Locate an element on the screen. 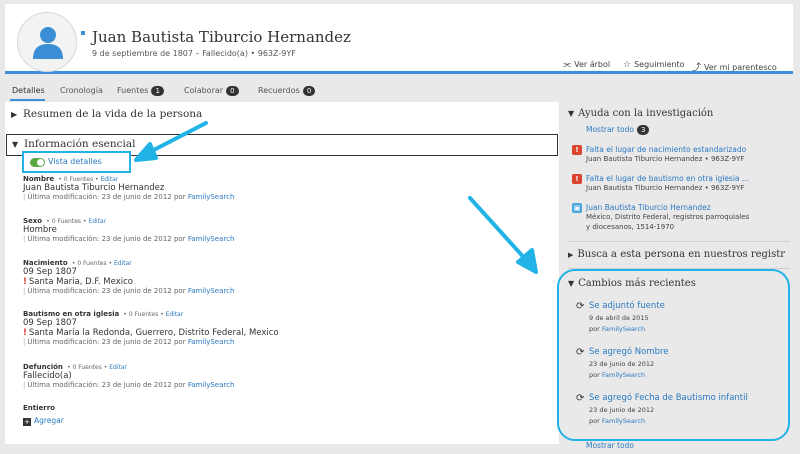  tab-label: Recuerdos is located at coordinates (279, 90).